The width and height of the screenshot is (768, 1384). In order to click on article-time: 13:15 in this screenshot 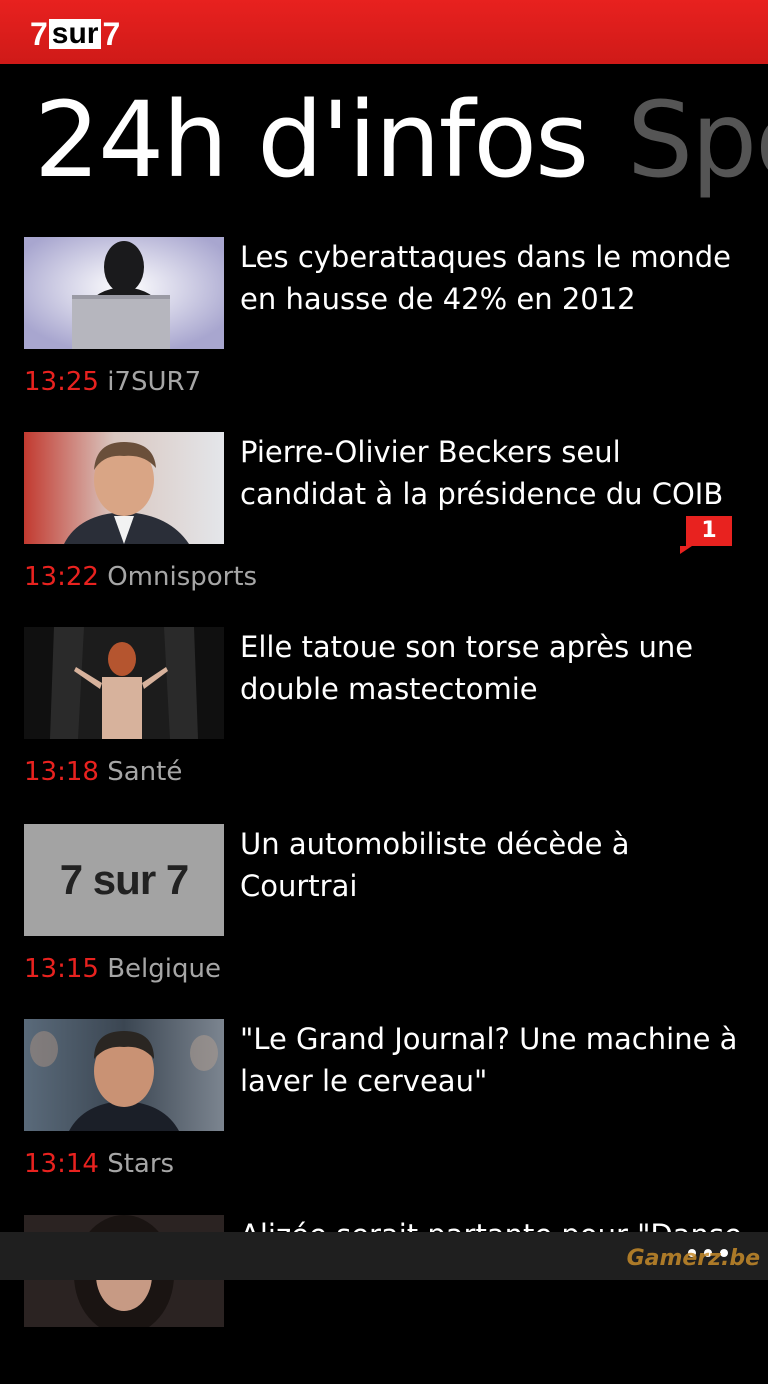, I will do `click(61, 969)`.